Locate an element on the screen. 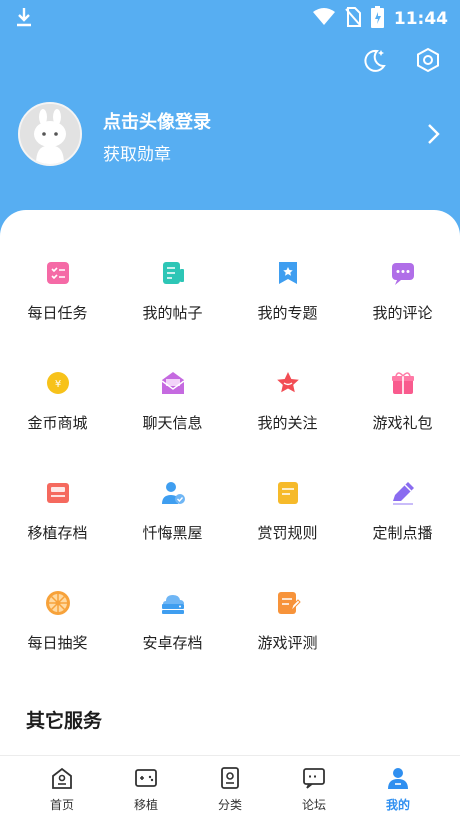 Image resolution: width=460 pixels, height=819 pixels. bottom-tab-bar: 首页 移植 分类 论坛 我的 is located at coordinates (230, 787).